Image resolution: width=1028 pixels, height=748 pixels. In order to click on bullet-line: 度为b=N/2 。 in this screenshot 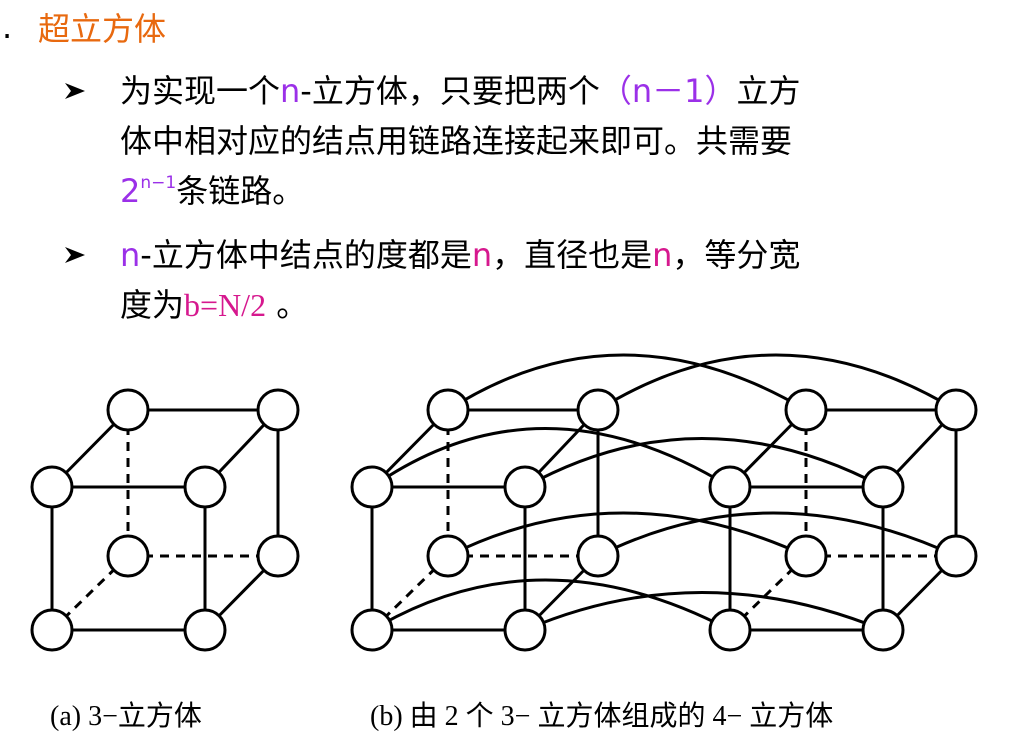, I will do `click(550, 305)`.